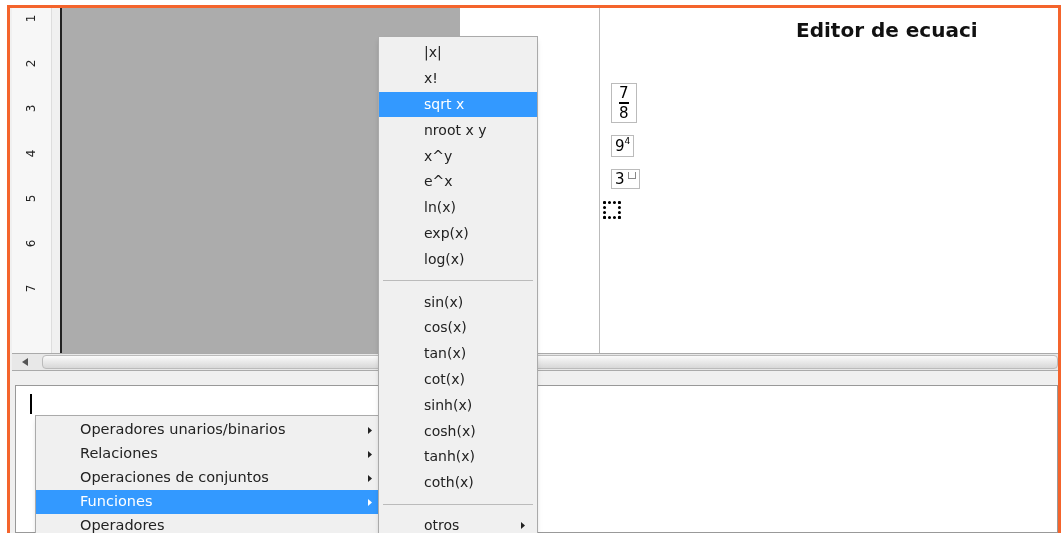 Image resolution: width=1063 pixels, height=533 pixels. I want to click on menu-item: cos(x), so click(458, 327).